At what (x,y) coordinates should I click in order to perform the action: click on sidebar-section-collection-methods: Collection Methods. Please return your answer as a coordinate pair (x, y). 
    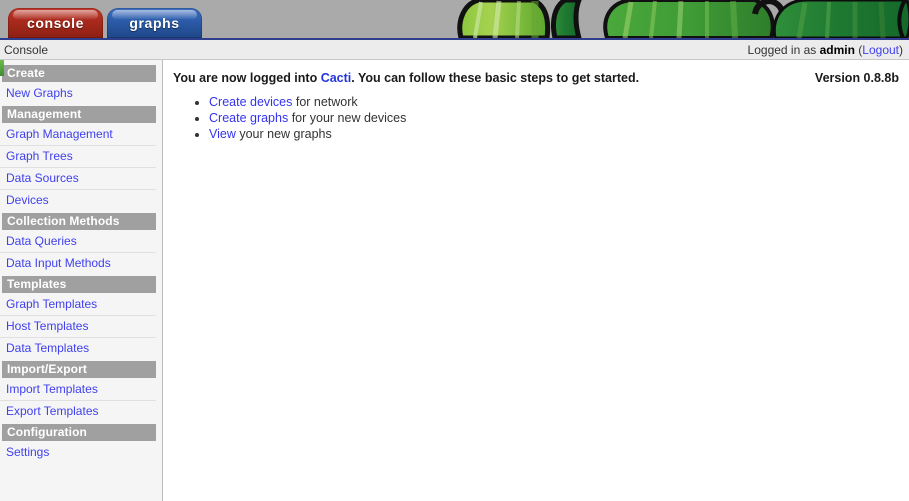
    Looking at the image, I should click on (79, 221).